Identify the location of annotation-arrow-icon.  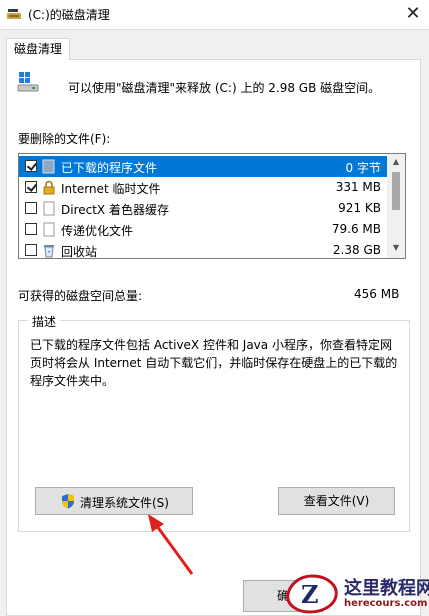
(171, 544).